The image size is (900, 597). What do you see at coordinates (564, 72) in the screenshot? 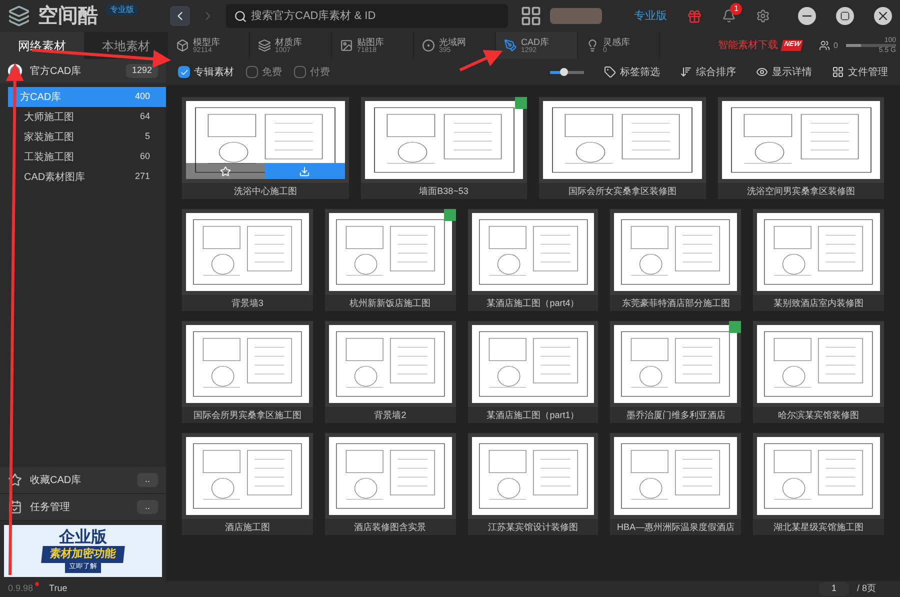
I see `zoom-slider-thumb` at bounding box center [564, 72].